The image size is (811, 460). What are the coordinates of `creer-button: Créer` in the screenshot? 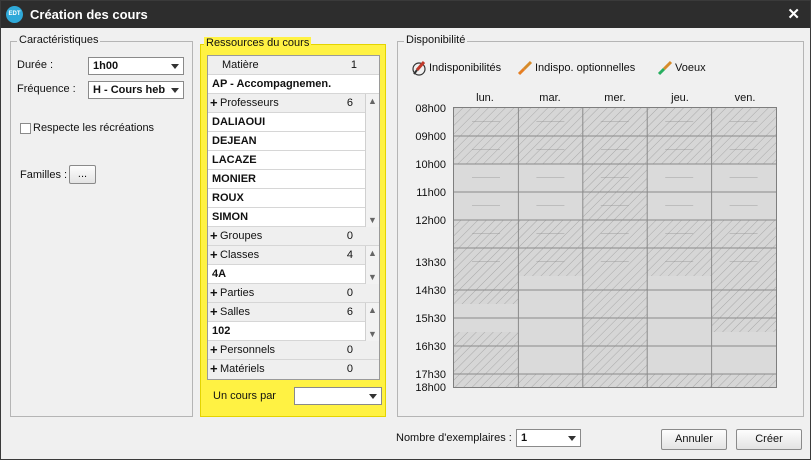 It's located at (769, 439).